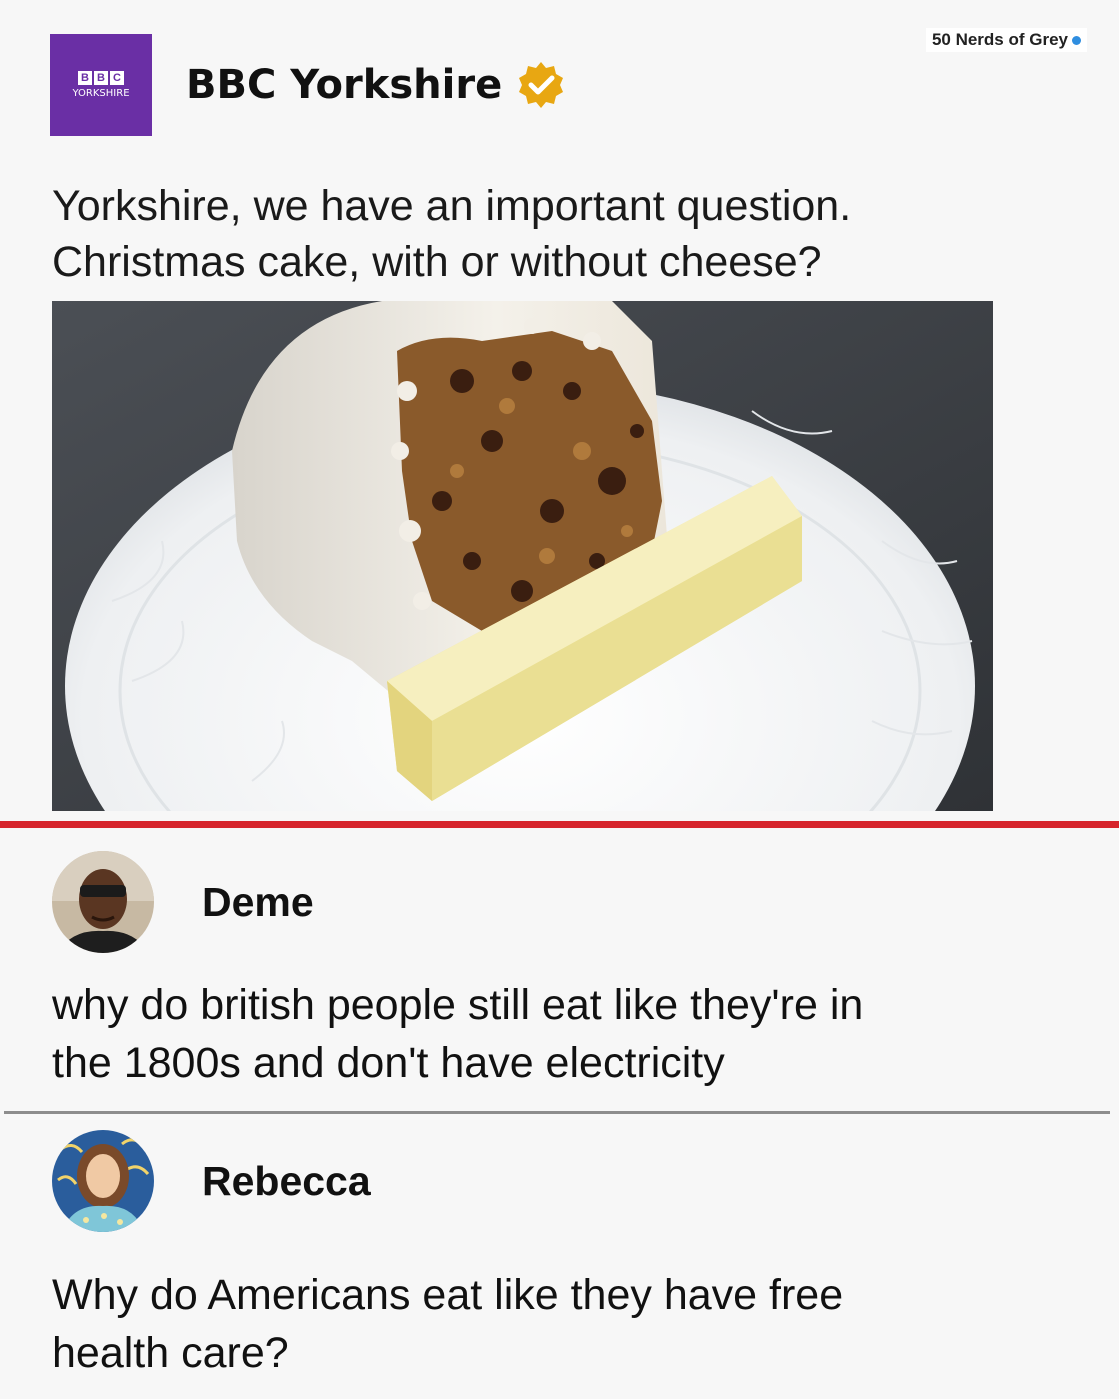  What do you see at coordinates (183, 902) in the screenshot?
I see `comment-header: Deme` at bounding box center [183, 902].